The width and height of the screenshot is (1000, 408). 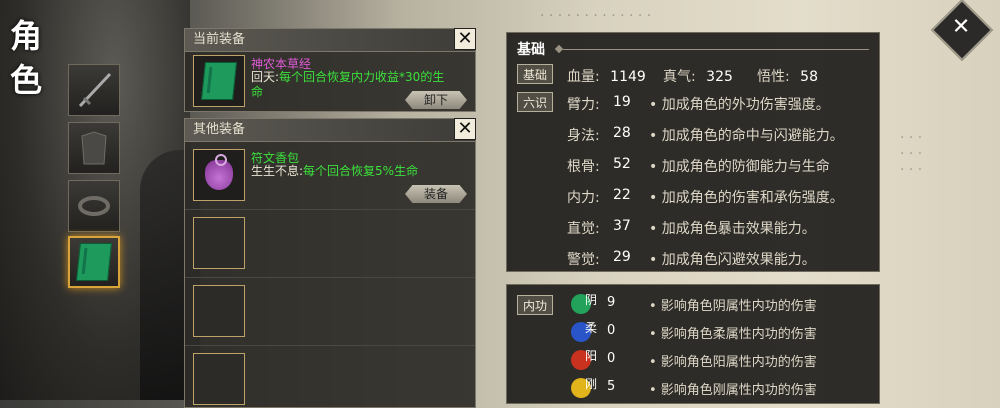 What do you see at coordinates (535, 74) in the screenshot?
I see `tag-basic: 基础` at bounding box center [535, 74].